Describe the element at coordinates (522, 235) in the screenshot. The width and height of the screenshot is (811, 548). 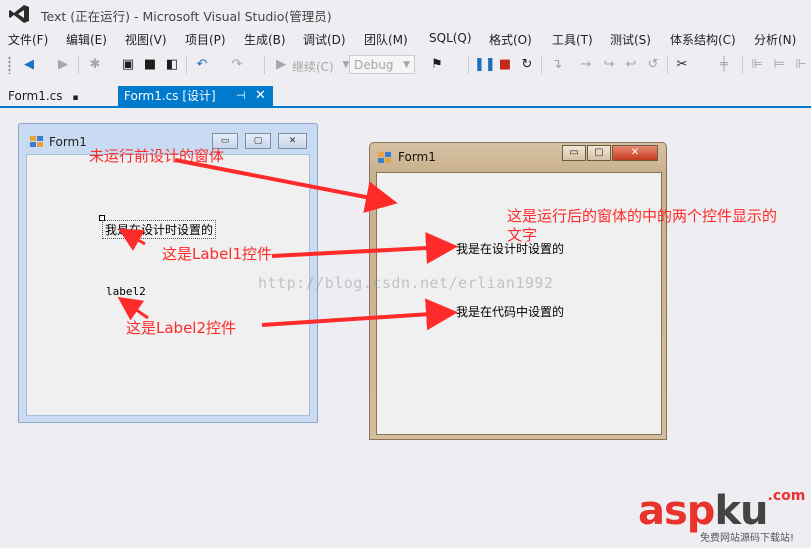
I see `annotation-runtime-text-line2: 文字` at that location.